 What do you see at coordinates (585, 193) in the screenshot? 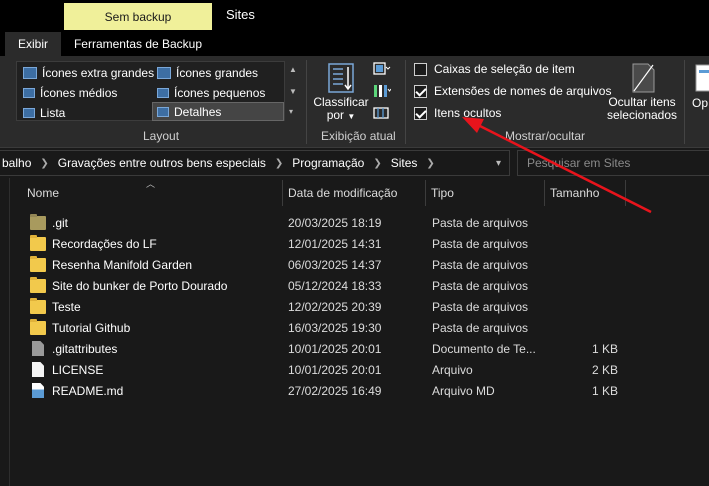
I see `column-header-size: Tamanho` at bounding box center [585, 193].